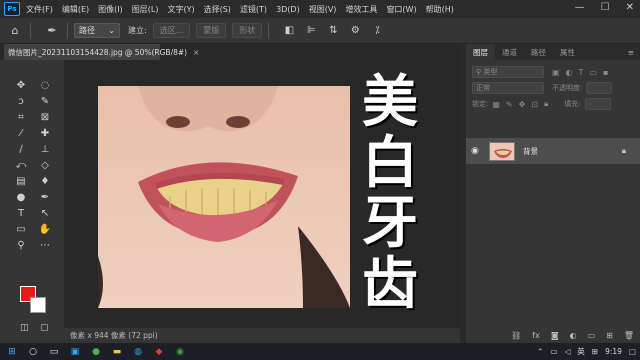 The height and width of the screenshot is (360, 640). Describe the element at coordinates (159, 352) in the screenshot. I see `app-icon: ◆` at that location.